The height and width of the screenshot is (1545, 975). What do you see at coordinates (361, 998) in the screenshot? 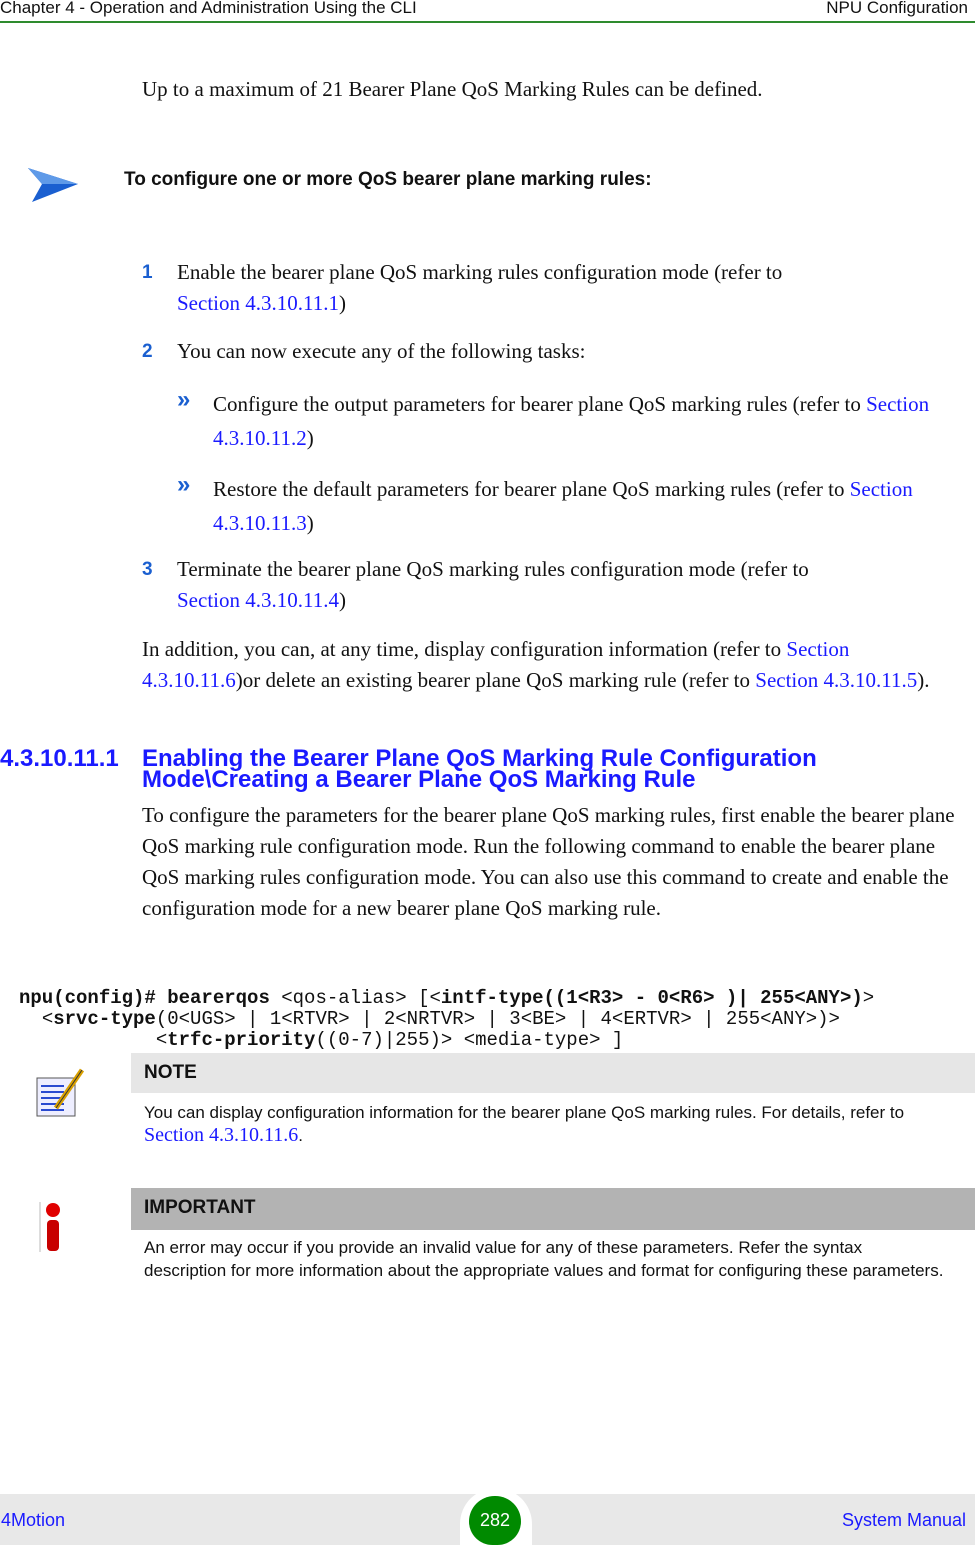
I see `cmd: <qos-alias> [<` at bounding box center [361, 998].